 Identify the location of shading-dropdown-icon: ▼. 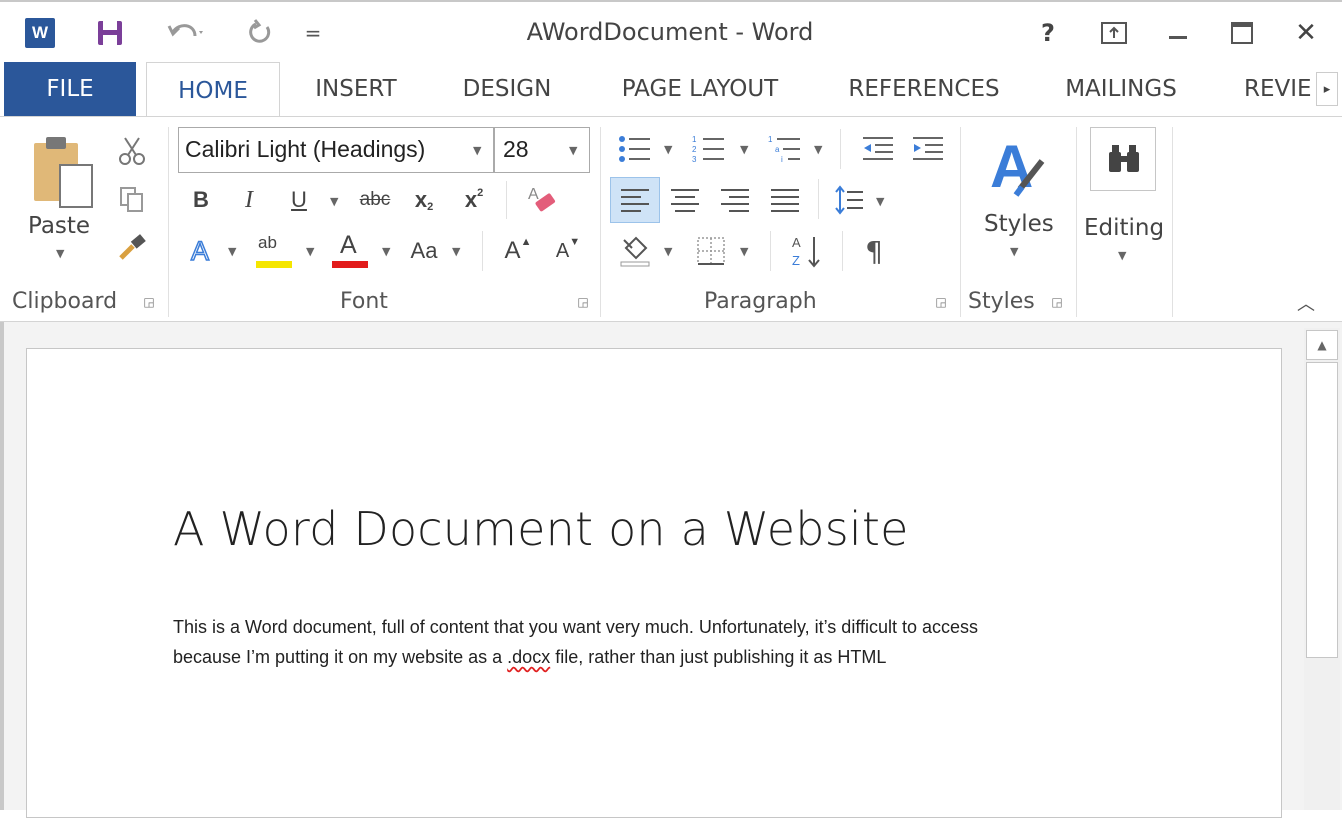
(668, 251).